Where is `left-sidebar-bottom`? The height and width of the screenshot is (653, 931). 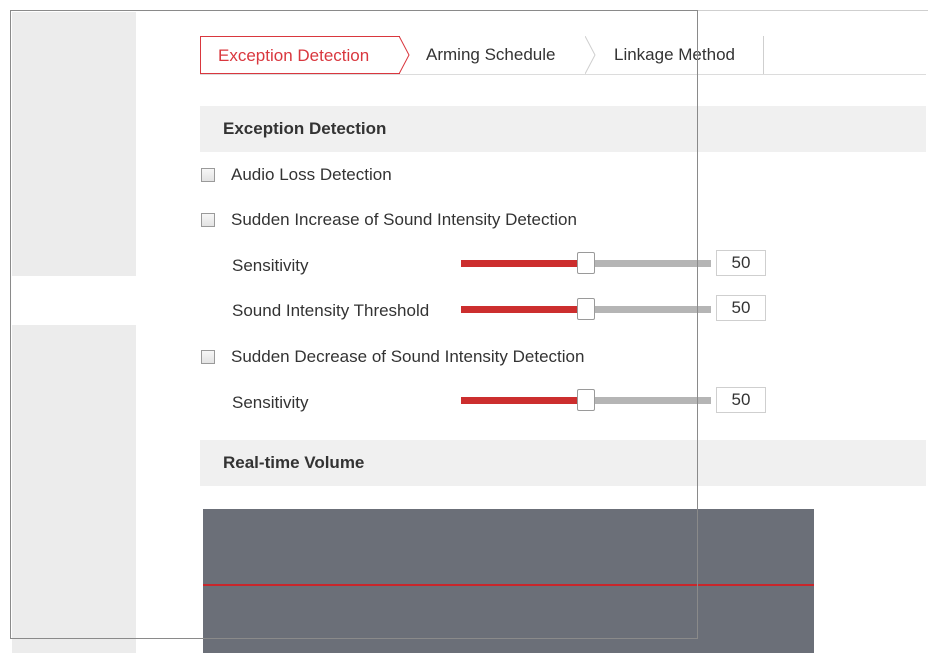 left-sidebar-bottom is located at coordinates (74, 489).